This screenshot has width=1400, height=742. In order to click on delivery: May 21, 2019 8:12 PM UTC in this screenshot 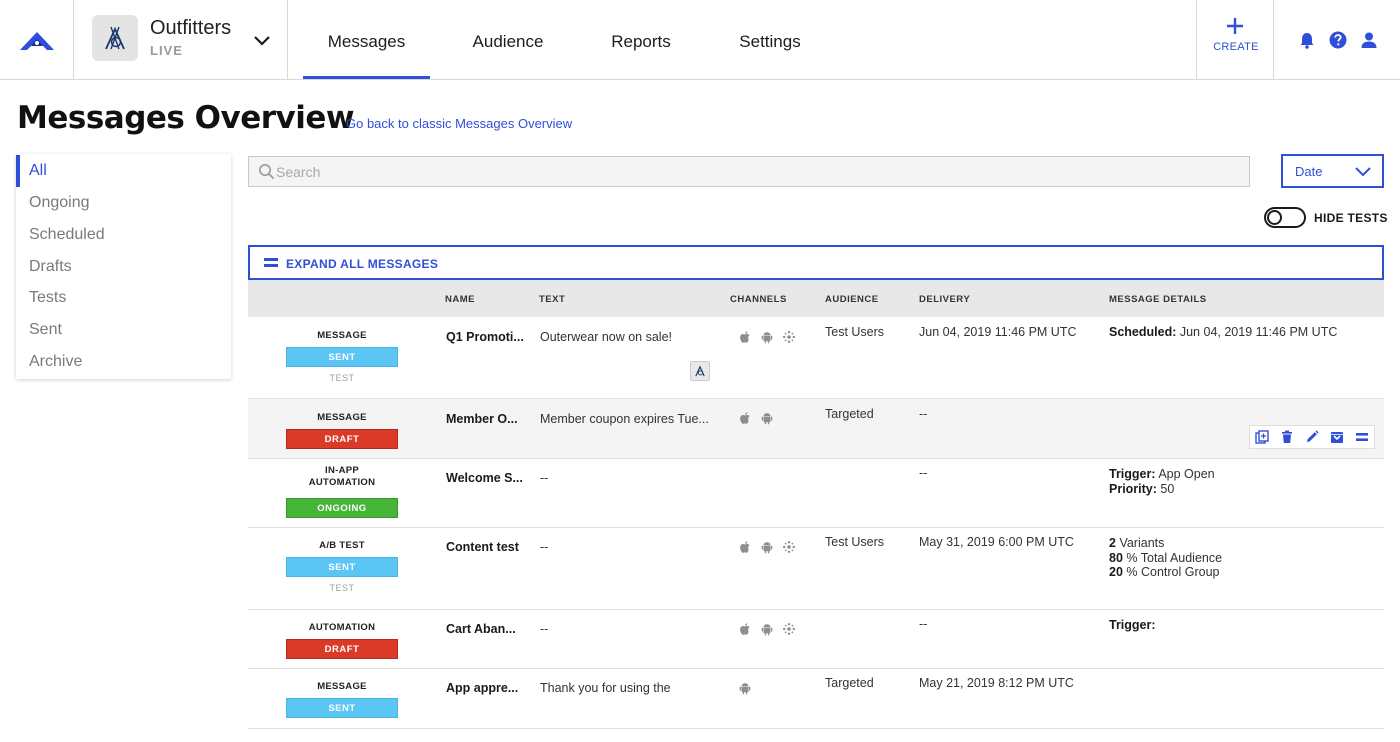, I will do `click(996, 683)`.